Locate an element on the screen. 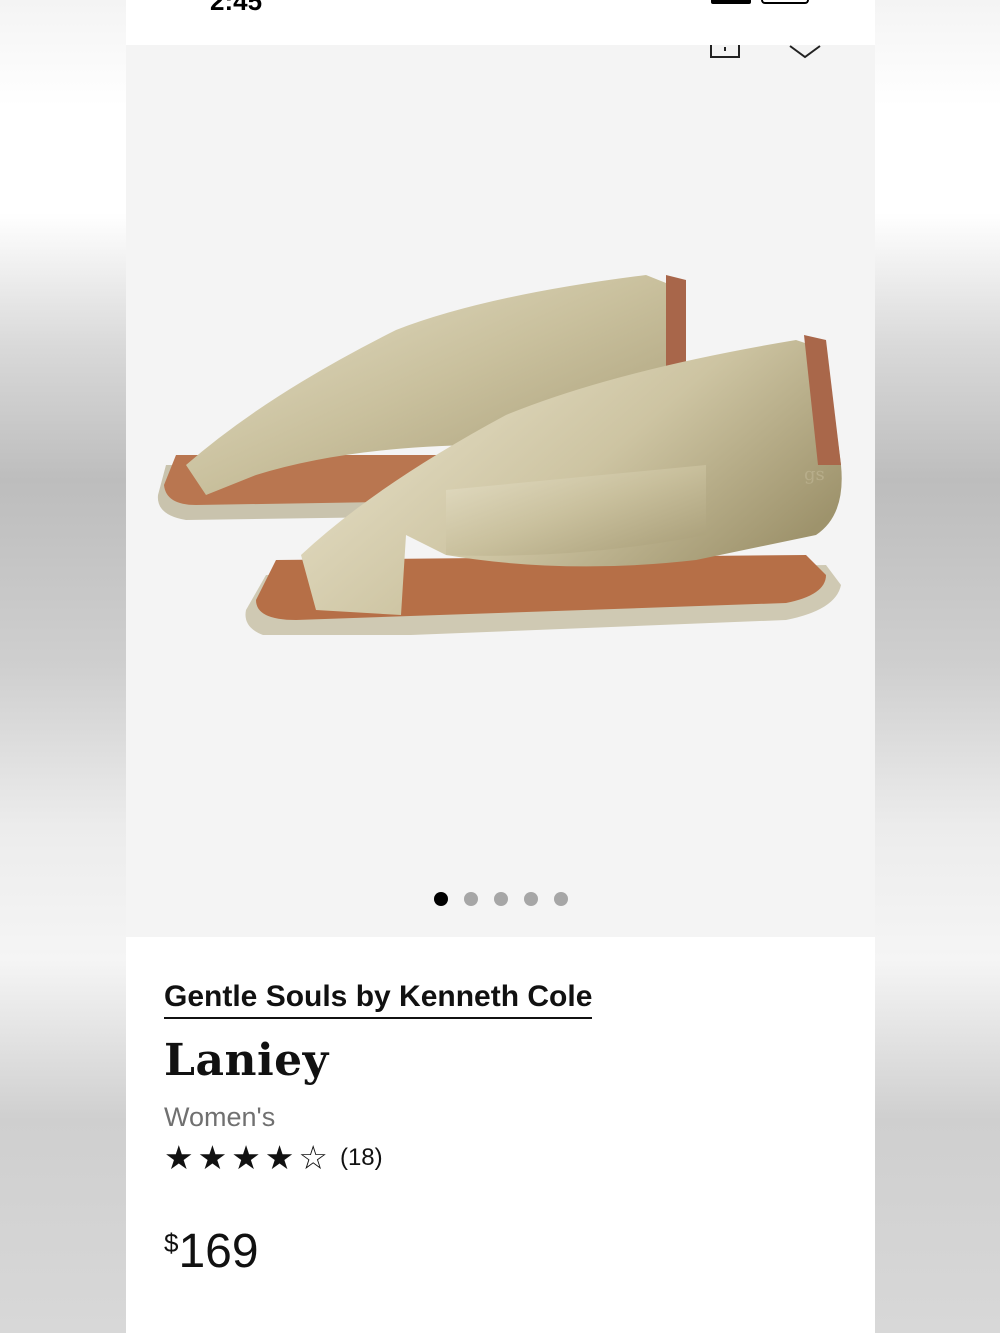 The image size is (1000, 1333). status-bar: 2:45 is located at coordinates (500, 22).